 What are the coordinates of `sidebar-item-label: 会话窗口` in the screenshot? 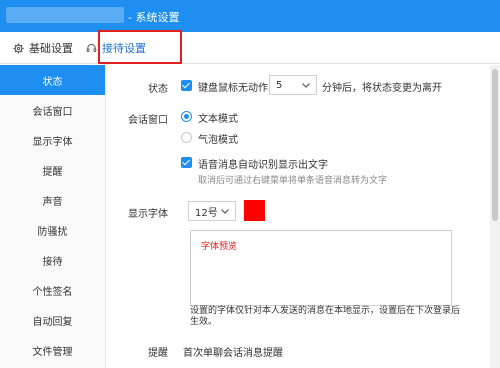 It's located at (52, 112).